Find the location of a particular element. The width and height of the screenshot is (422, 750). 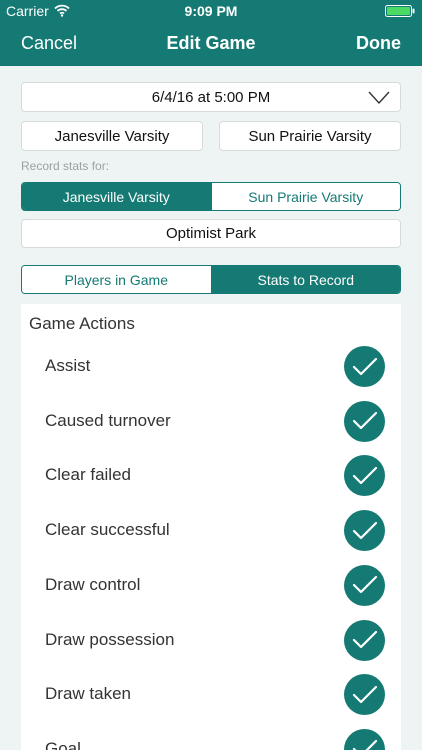

away-team-button: Sun Prairie Varsity is located at coordinates (310, 136).